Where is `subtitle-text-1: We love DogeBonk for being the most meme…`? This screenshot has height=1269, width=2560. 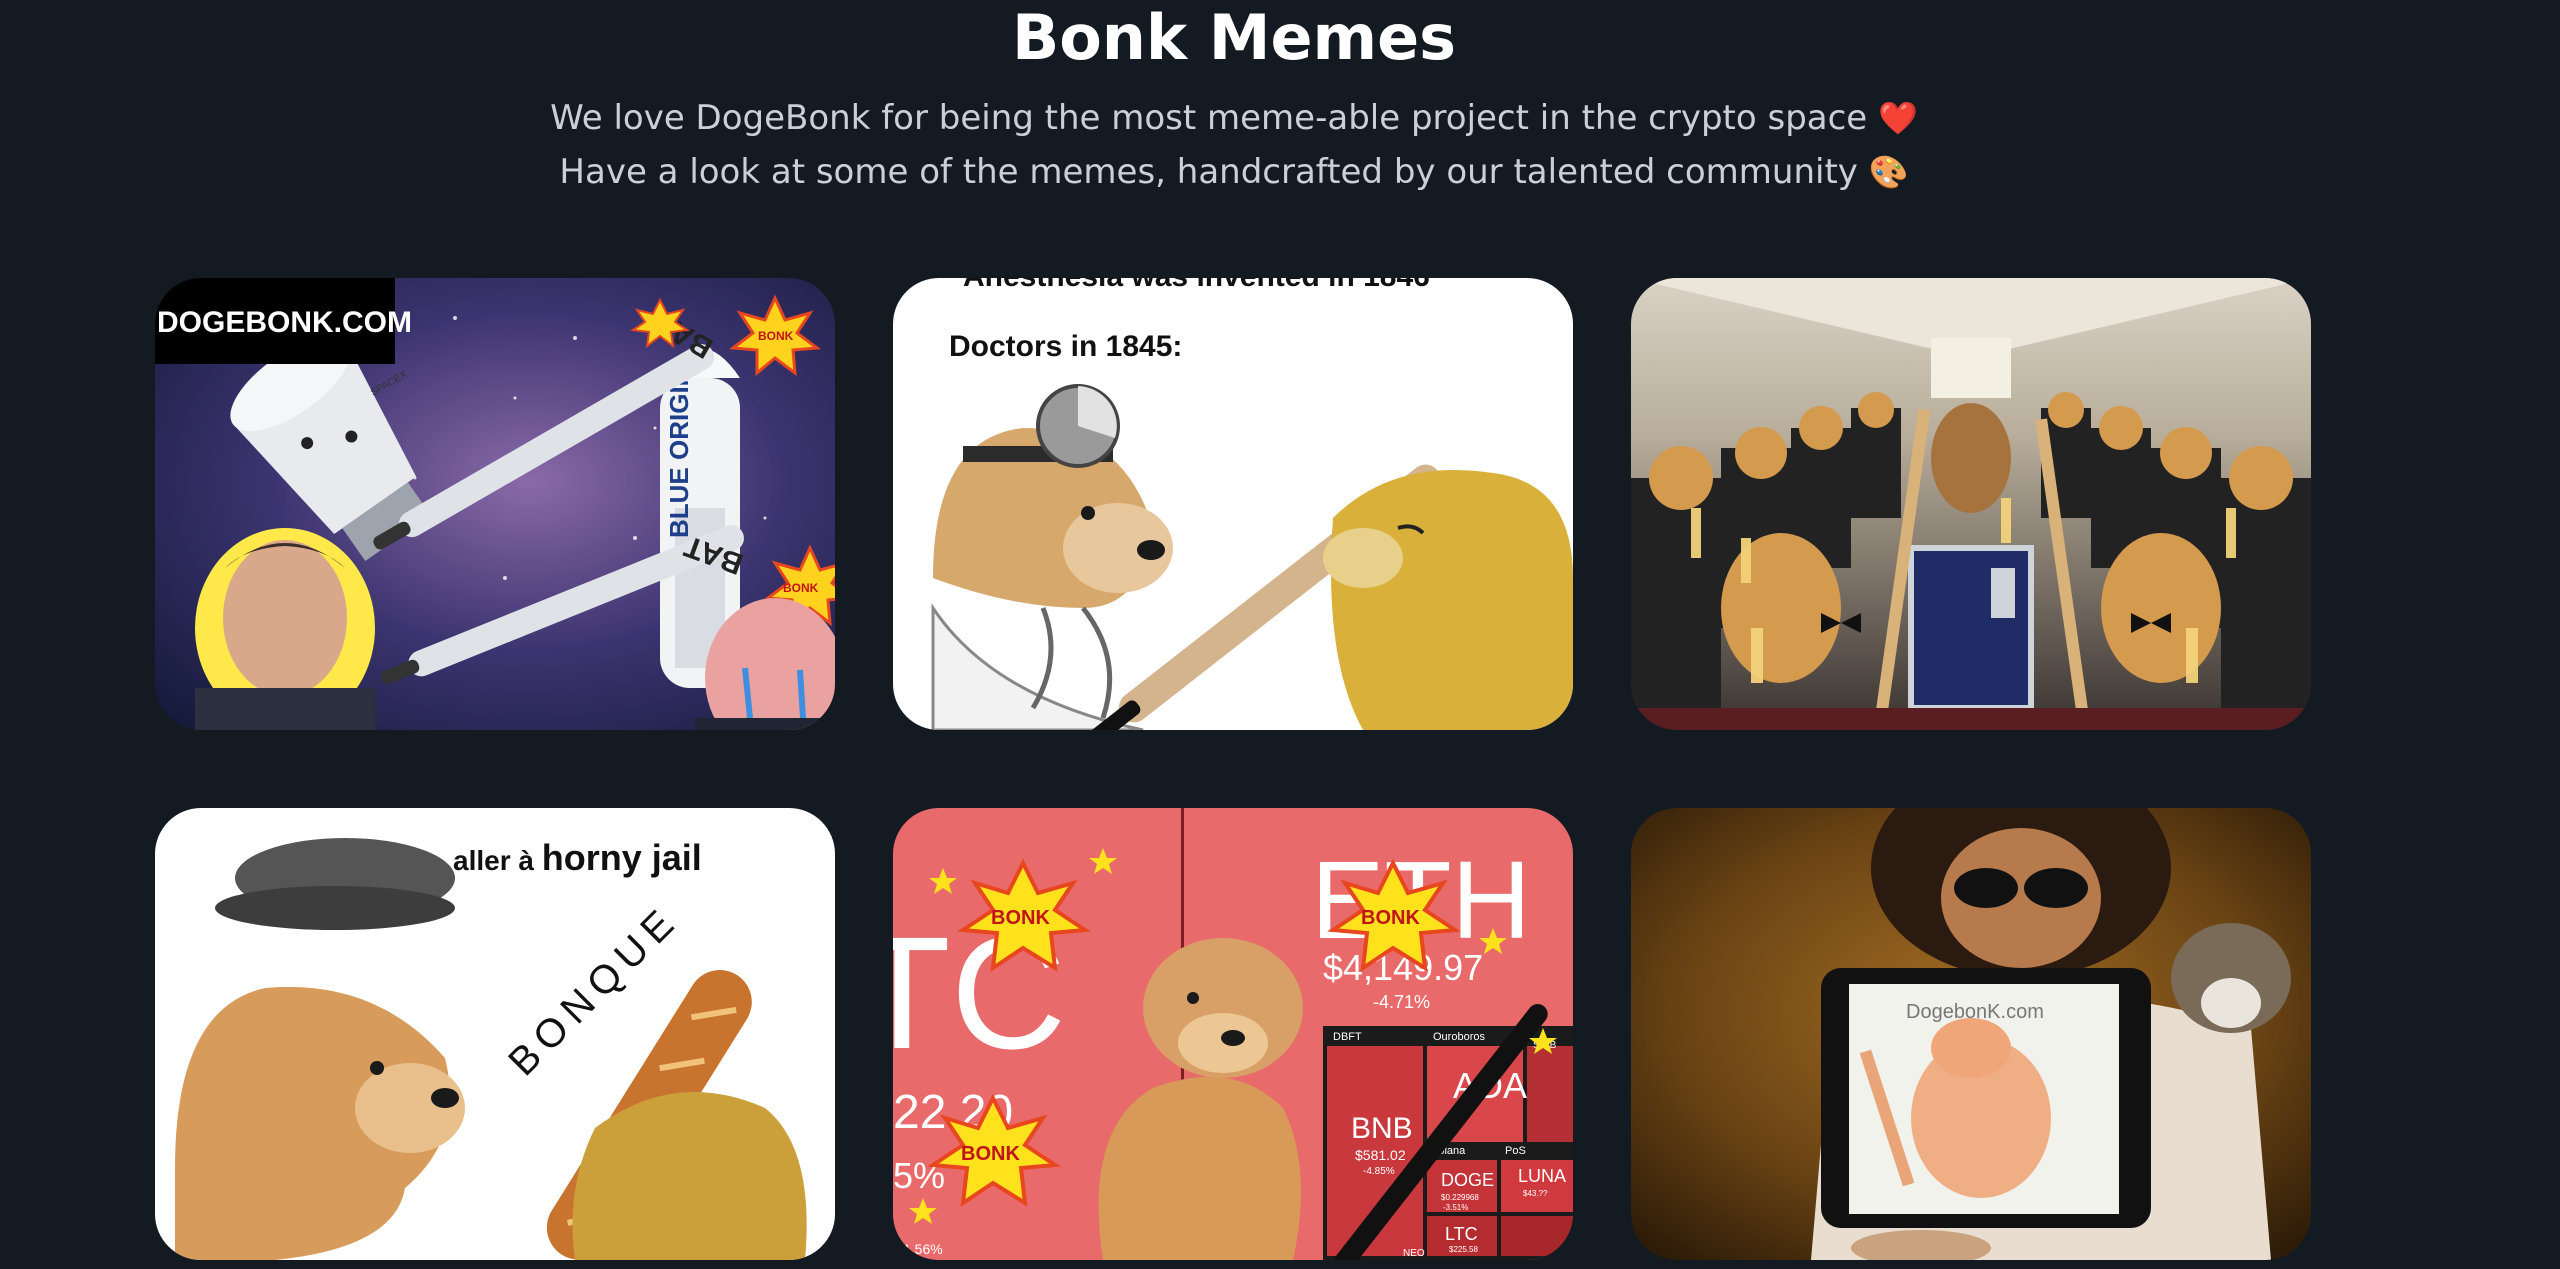
subtitle-text-1: We love DogeBonk for being the most meme… is located at coordinates (1209, 118).